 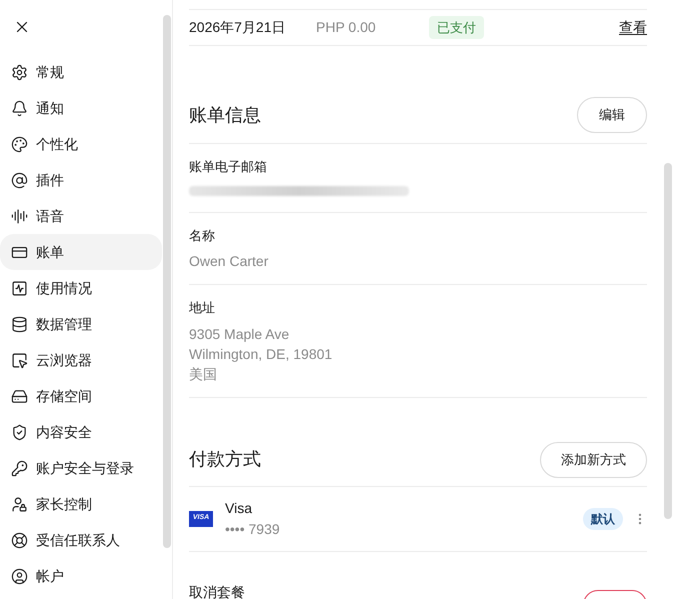 I want to click on add-method-button: 添加新方式, so click(x=593, y=460).